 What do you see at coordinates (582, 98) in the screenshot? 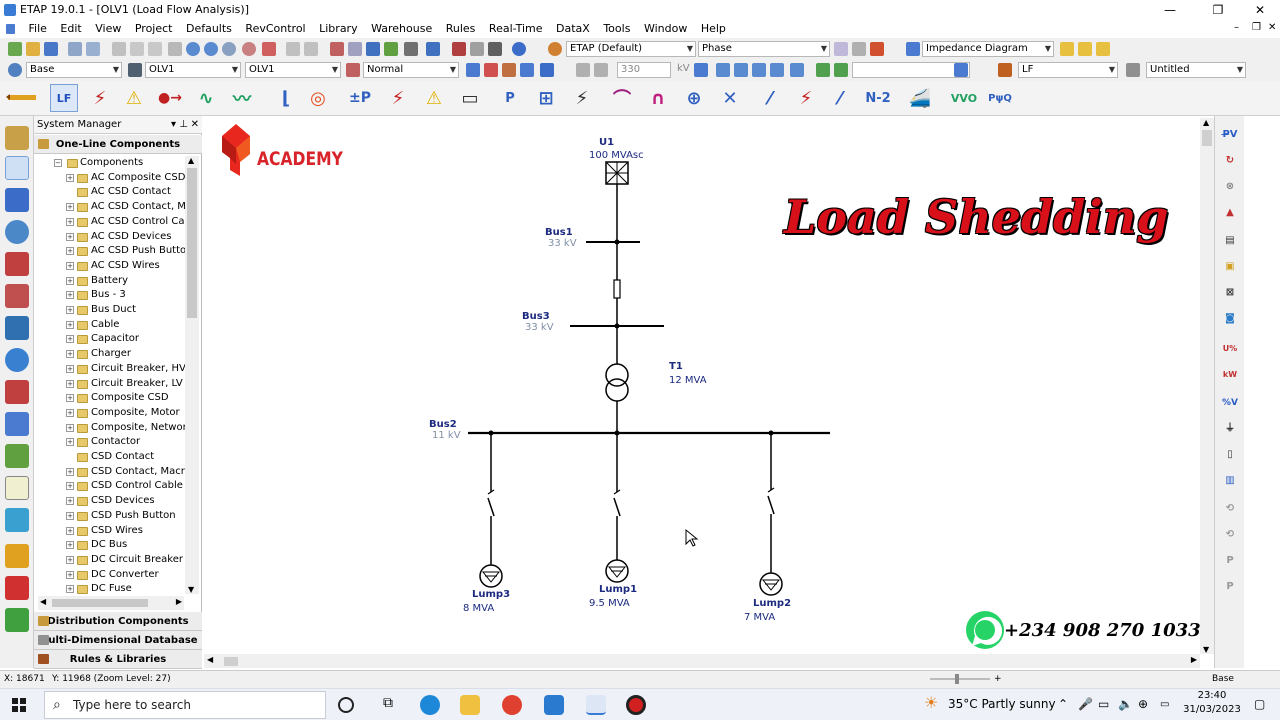
I see `cable-pulling-icon: ⚡` at bounding box center [582, 98].